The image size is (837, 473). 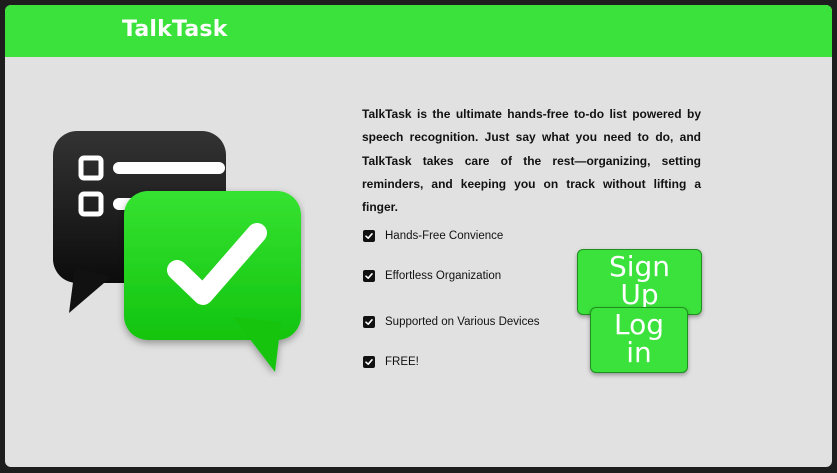 What do you see at coordinates (402, 362) in the screenshot?
I see `feature-label: FREE!` at bounding box center [402, 362].